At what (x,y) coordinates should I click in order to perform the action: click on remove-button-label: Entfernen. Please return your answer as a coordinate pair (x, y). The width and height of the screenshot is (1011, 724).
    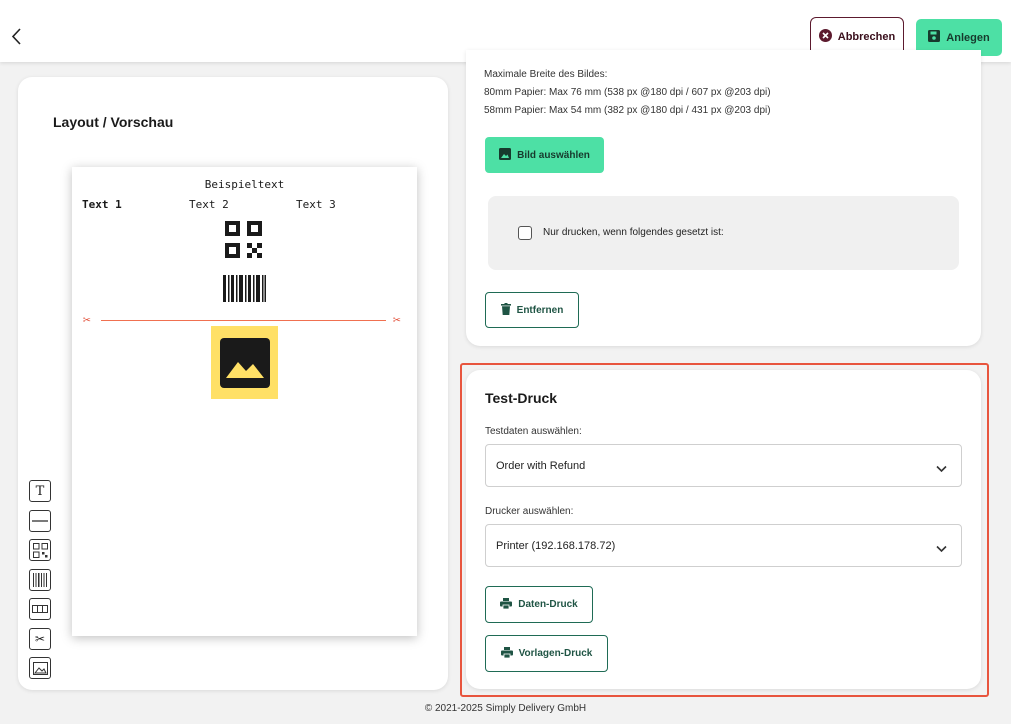
    Looking at the image, I should click on (540, 310).